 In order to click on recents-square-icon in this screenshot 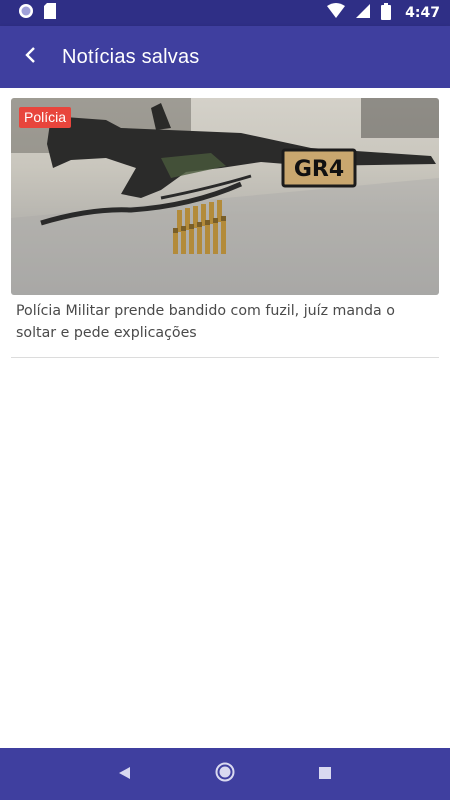, I will do `click(325, 774)`.